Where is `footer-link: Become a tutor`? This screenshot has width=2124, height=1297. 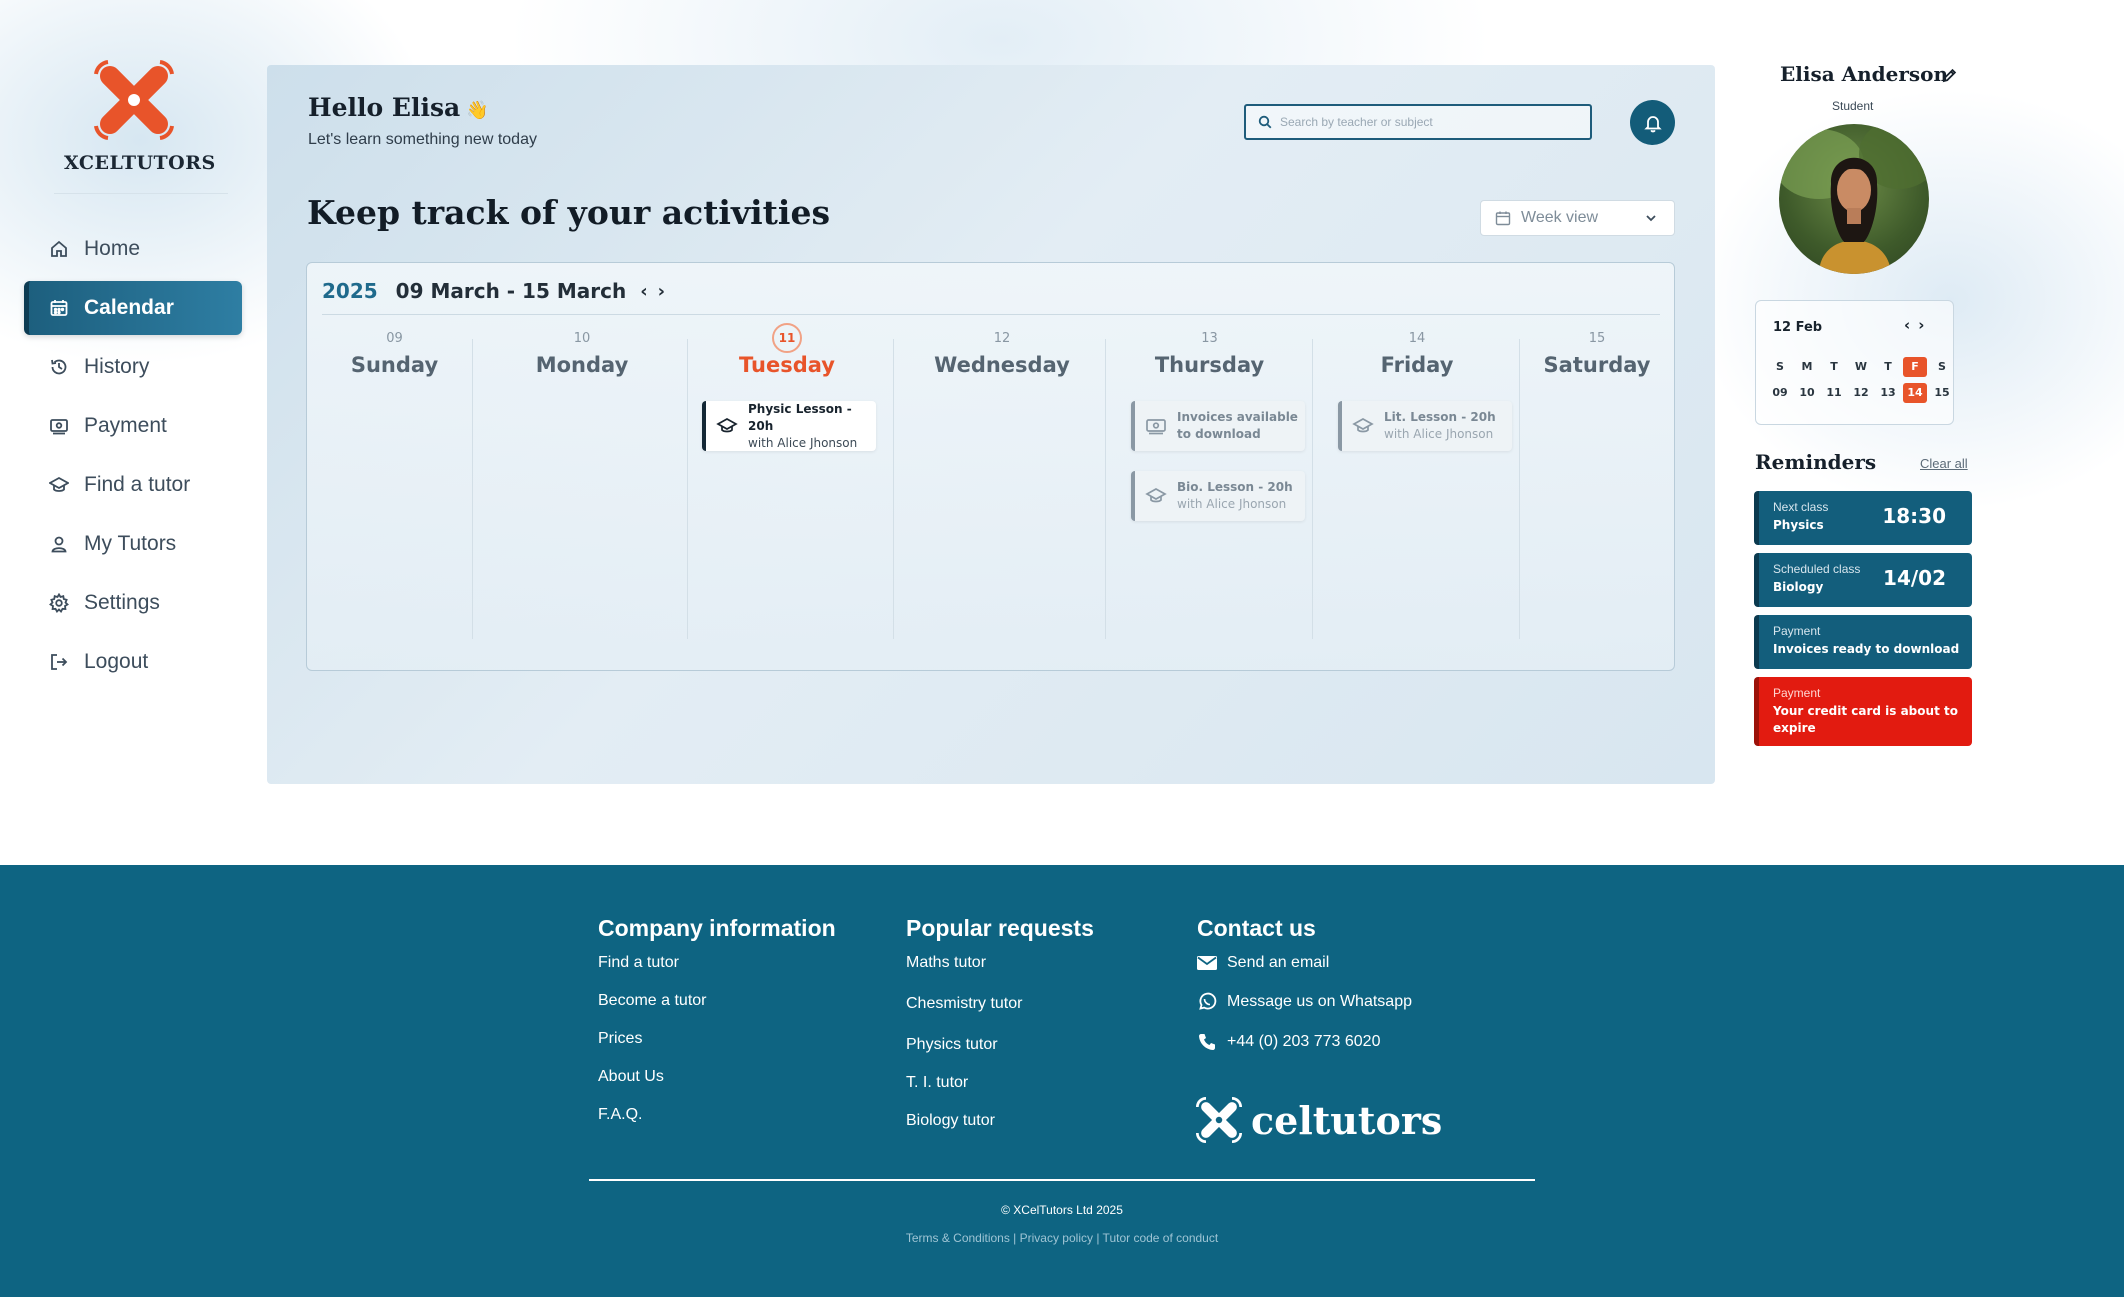 footer-link: Become a tutor is located at coordinates (717, 1001).